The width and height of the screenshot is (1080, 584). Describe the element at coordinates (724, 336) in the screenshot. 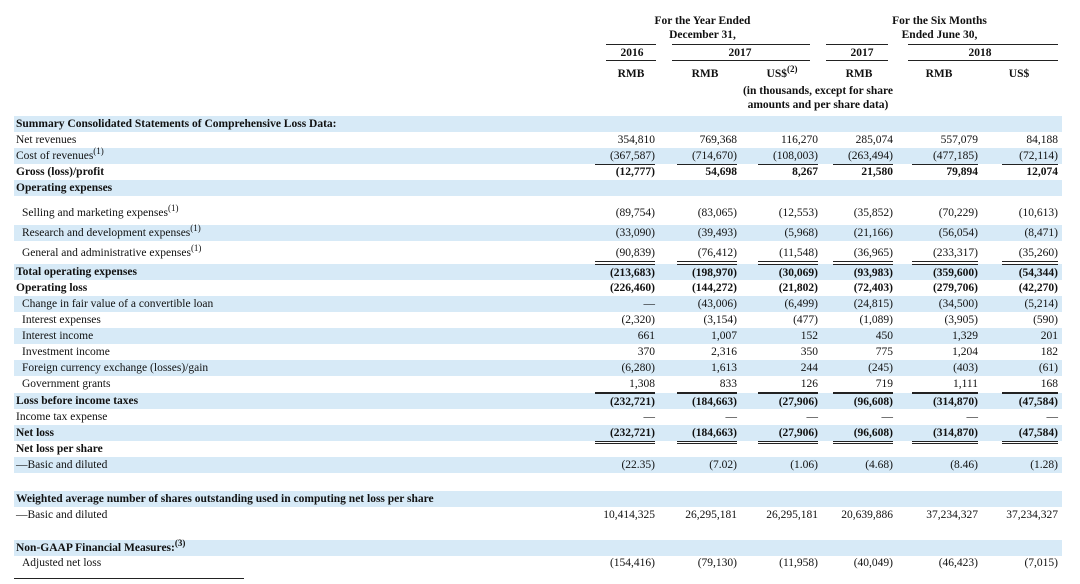

I see `row-value: 1,007` at that location.